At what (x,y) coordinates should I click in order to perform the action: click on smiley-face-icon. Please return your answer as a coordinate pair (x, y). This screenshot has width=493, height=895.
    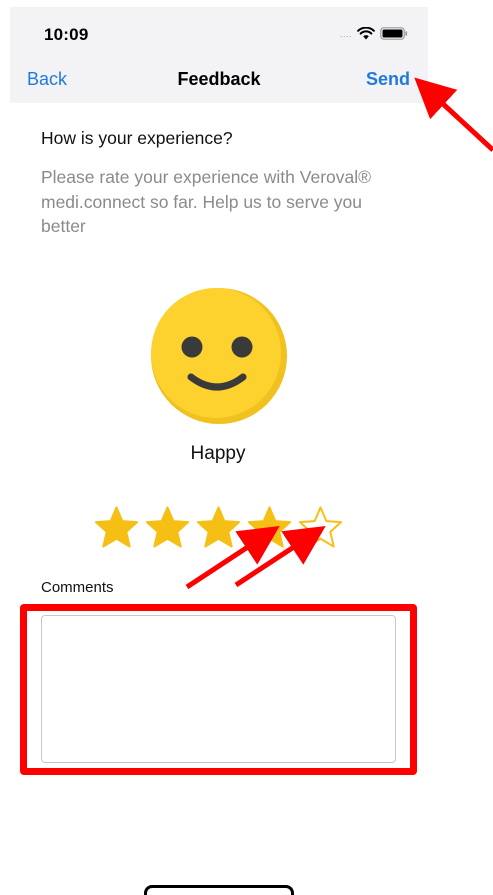
    Looking at the image, I should click on (219, 356).